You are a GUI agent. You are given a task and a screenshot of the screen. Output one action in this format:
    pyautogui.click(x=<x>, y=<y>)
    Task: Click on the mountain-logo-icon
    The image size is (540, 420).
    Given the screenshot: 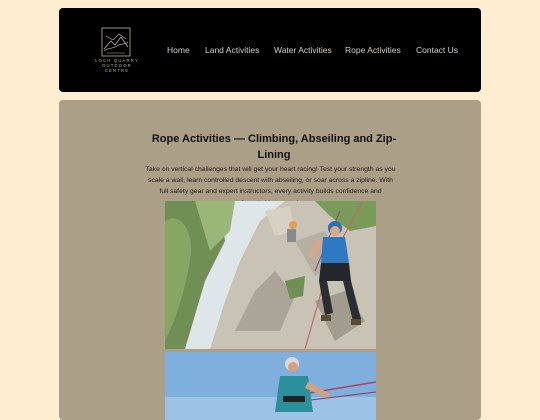 What is the action you would take?
    pyautogui.click(x=116, y=42)
    